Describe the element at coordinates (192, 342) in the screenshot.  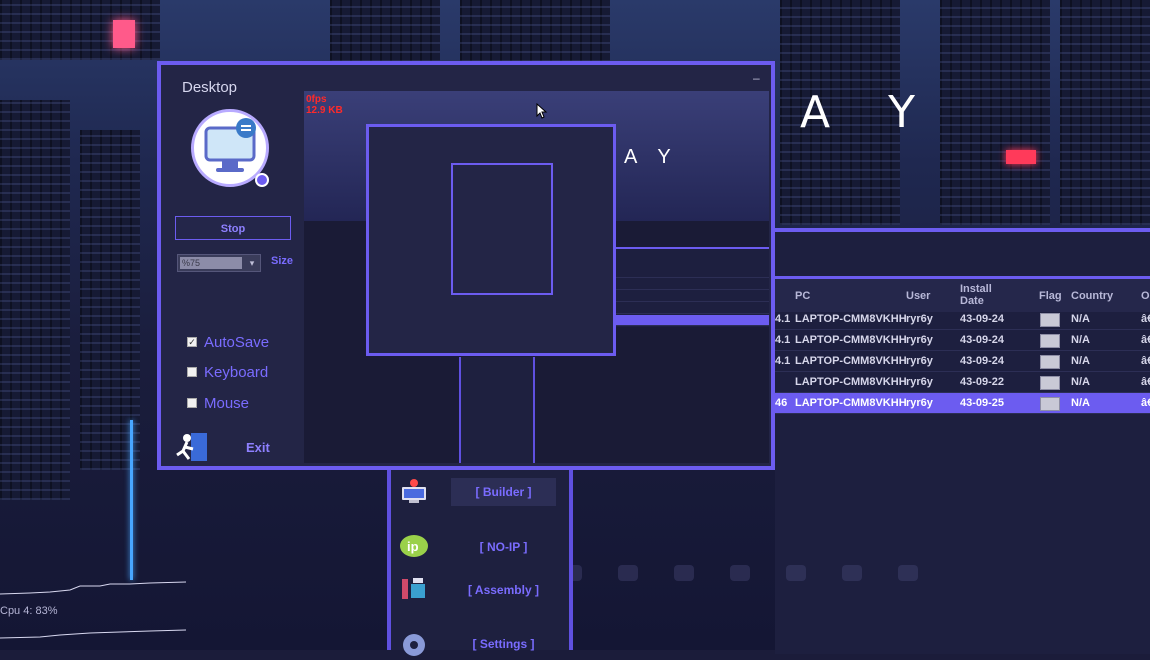
I see `autosave-checkbox: ✓` at that location.